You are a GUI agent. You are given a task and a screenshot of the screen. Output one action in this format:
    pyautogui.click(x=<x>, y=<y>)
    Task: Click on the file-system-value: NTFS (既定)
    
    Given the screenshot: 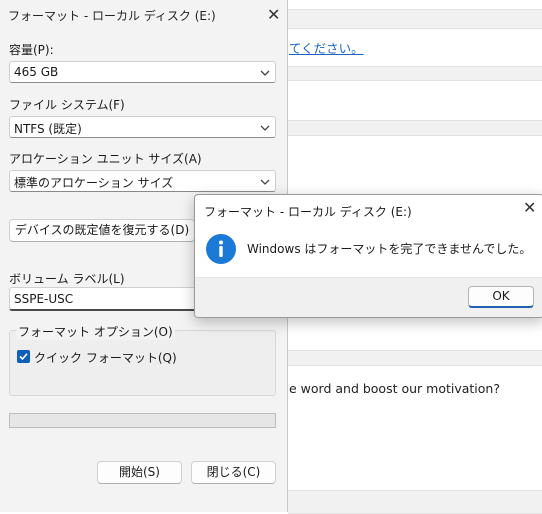 What is the action you would take?
    pyautogui.click(x=48, y=129)
    